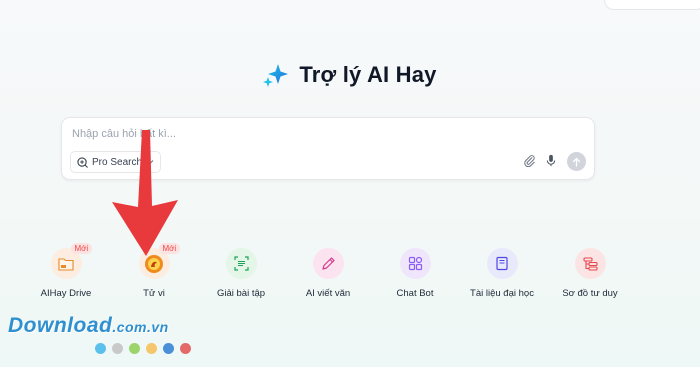  Describe the element at coordinates (502, 293) in the screenshot. I see `tool-label: Tài liệu đại học` at that location.